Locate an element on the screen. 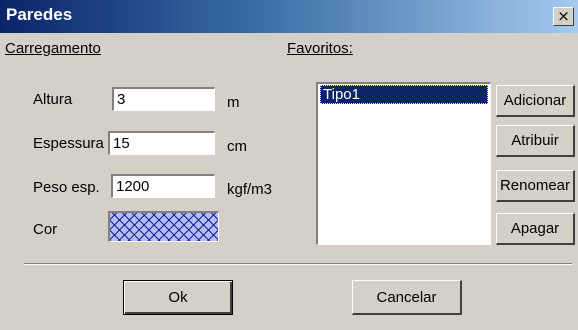 The height and width of the screenshot is (330, 578). height-input: 3 is located at coordinates (163, 99).